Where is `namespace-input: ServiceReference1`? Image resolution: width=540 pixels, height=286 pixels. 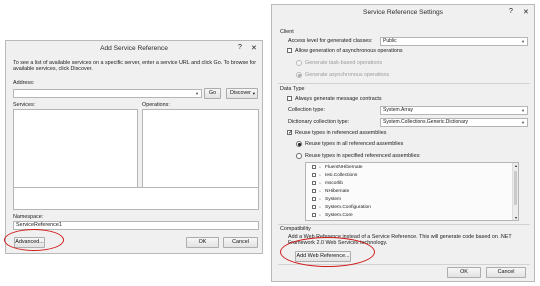
namespace-input: ServiceReference1 is located at coordinates (136, 225).